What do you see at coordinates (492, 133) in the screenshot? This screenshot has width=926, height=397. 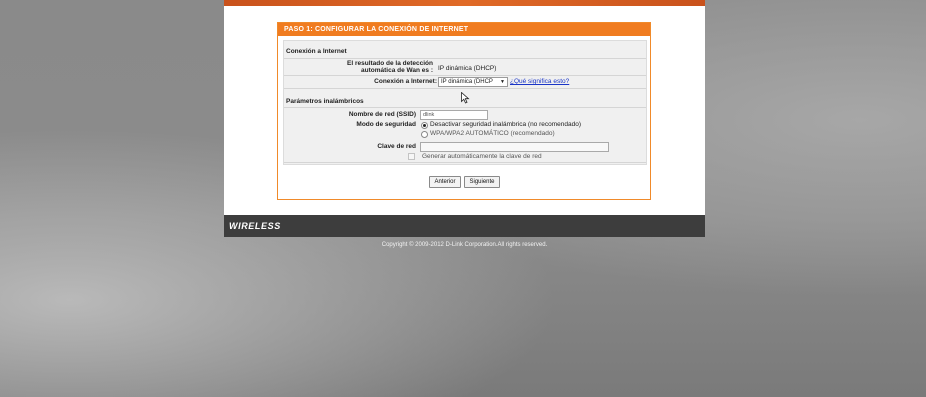 I see `security-wpa-label: WPA/WPA2 AUTOMÁTICO (recomendado)` at bounding box center [492, 133].